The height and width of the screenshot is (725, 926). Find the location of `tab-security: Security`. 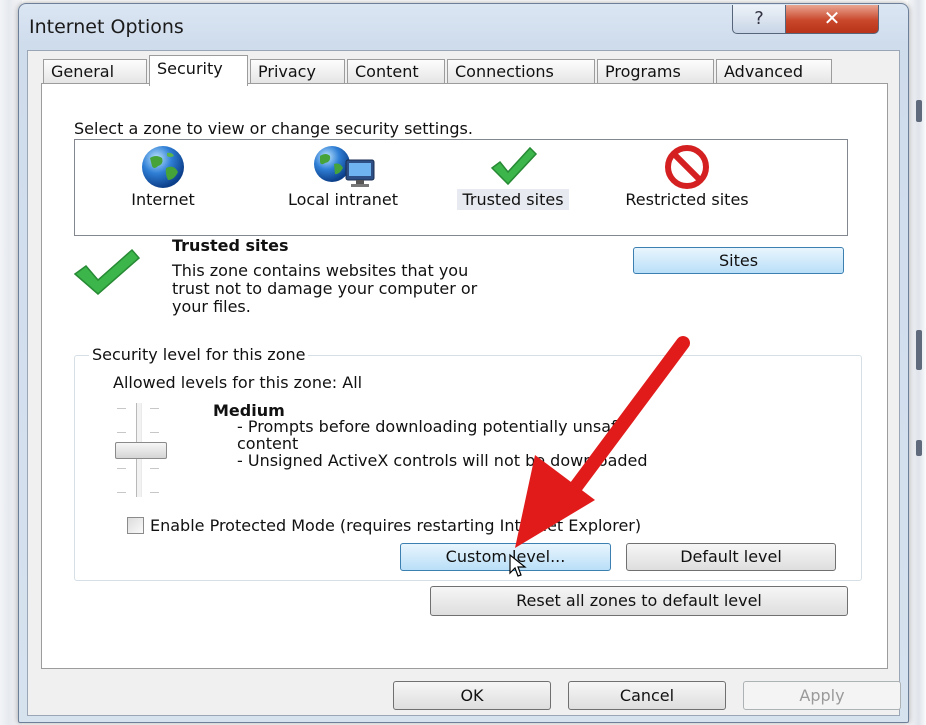

tab-security: Security is located at coordinates (198, 70).